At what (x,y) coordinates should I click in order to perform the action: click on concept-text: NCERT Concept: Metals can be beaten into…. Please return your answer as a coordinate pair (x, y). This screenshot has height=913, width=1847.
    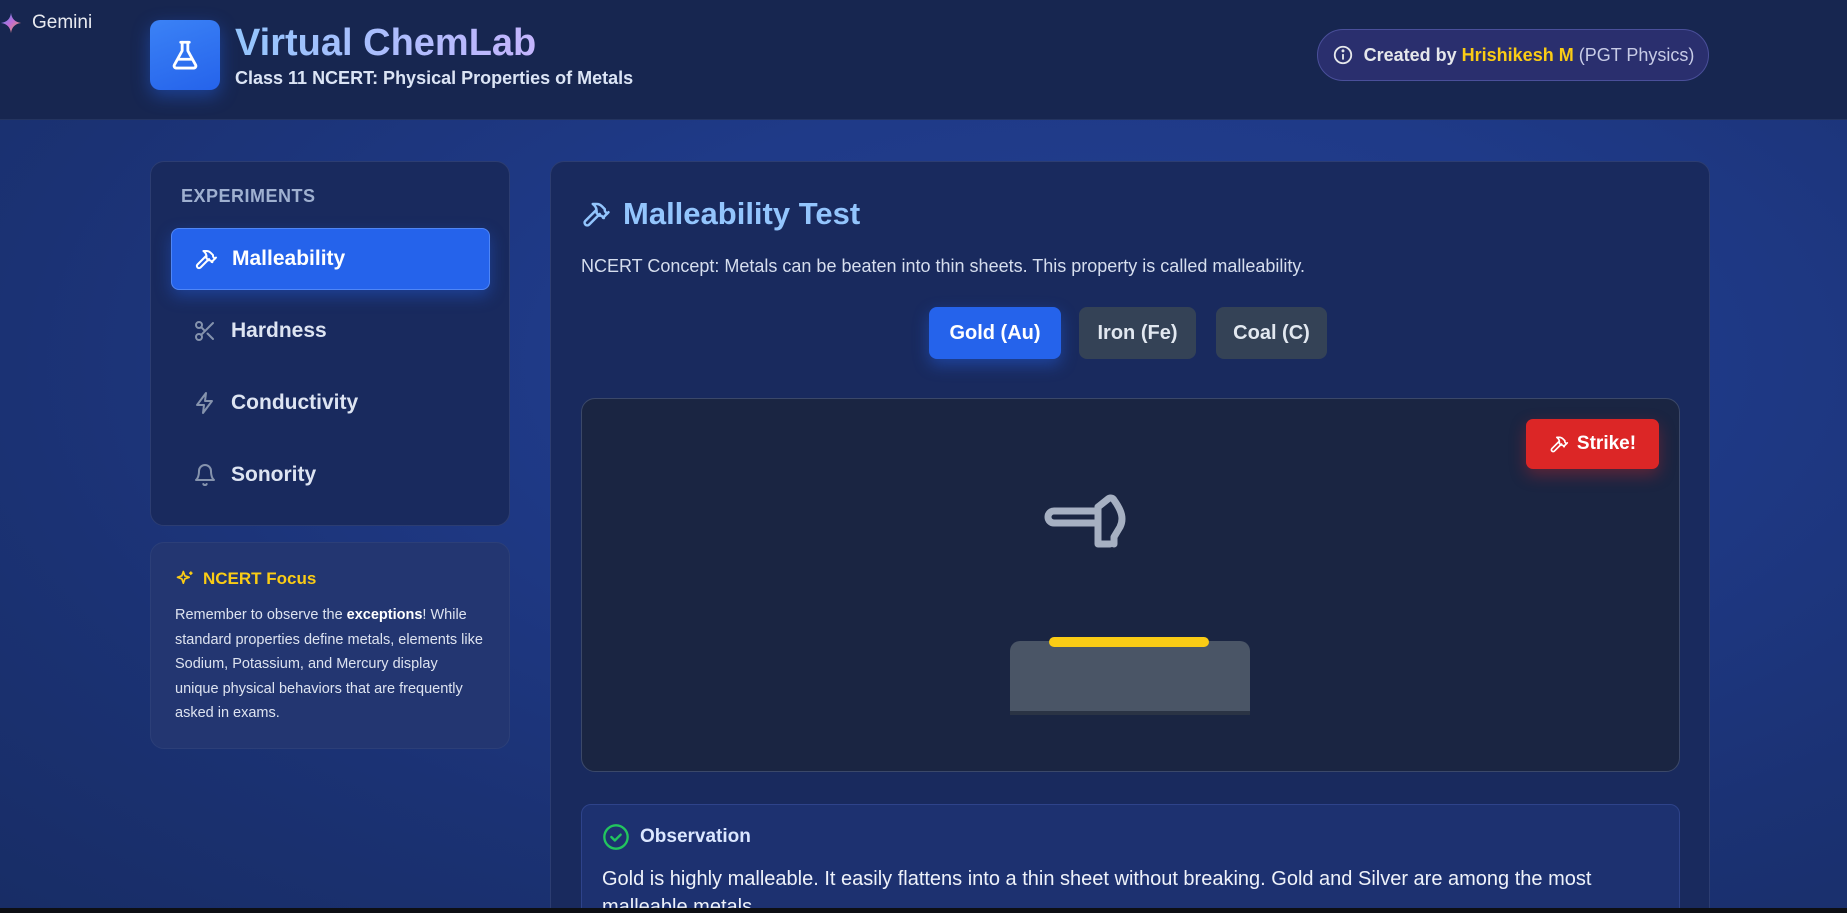
    Looking at the image, I should click on (943, 266).